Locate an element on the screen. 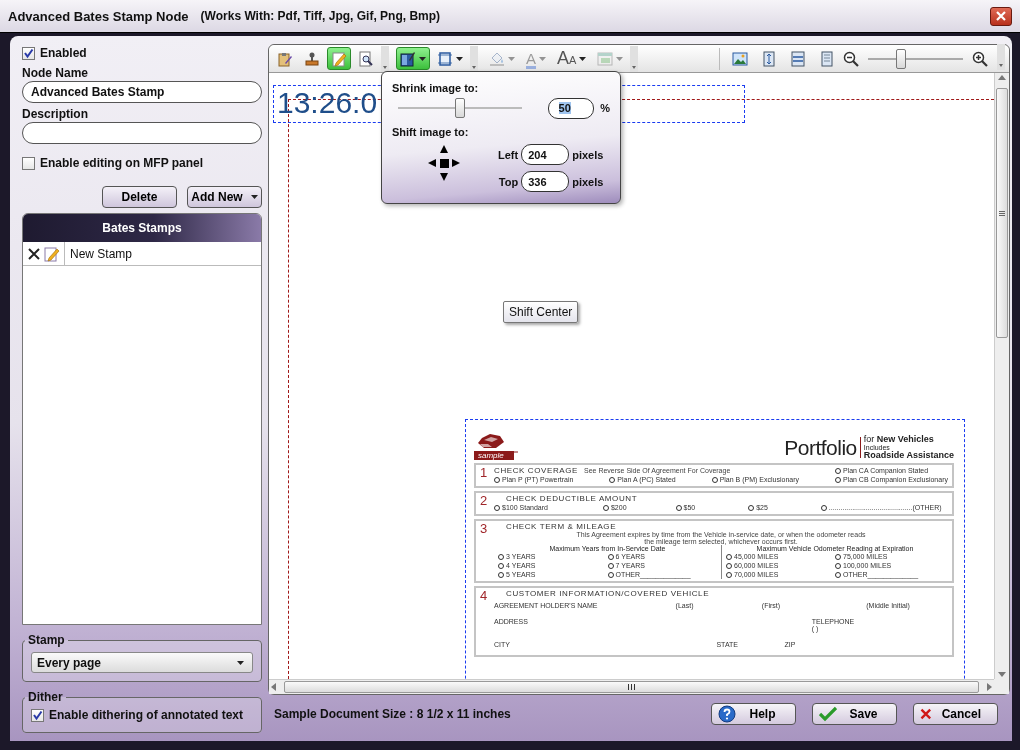 This screenshot has height=750, width=1020. group-legend: Dither is located at coordinates (45, 697).